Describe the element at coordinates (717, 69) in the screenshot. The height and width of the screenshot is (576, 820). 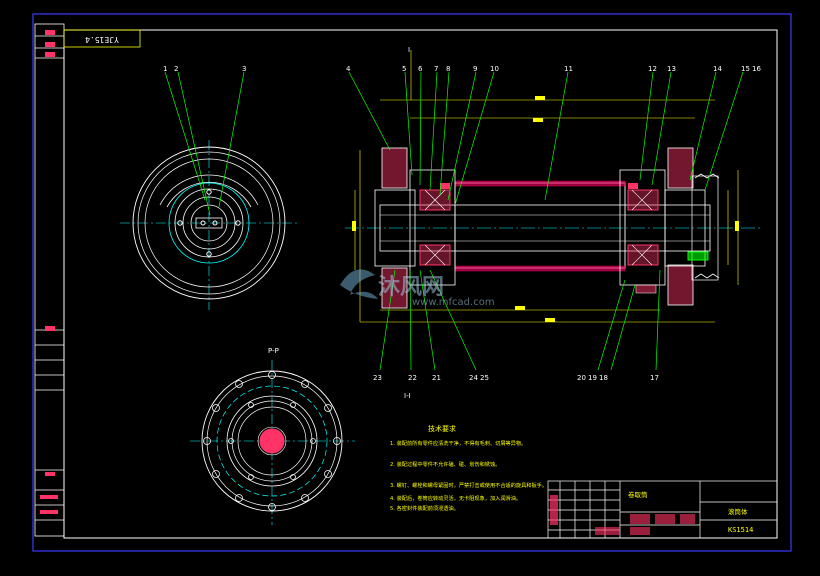
I see `balloon-14: 14` at that location.